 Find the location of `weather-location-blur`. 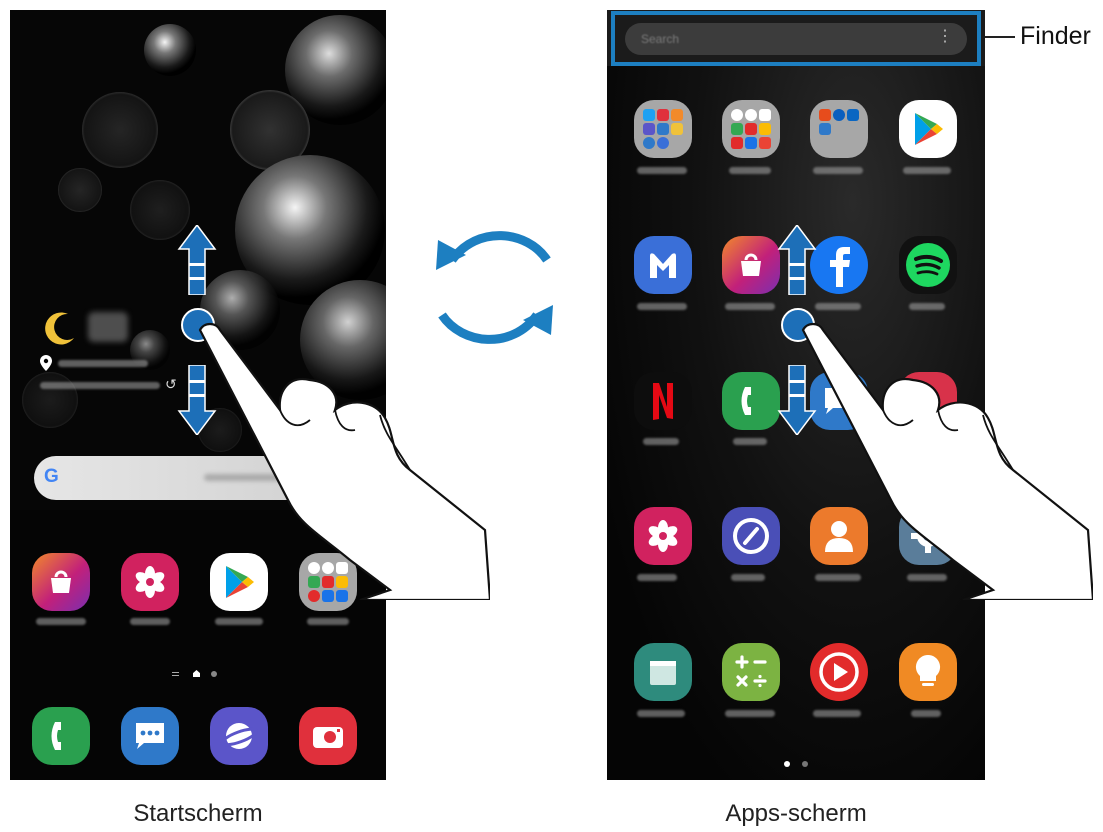

weather-location-blur is located at coordinates (103, 363).